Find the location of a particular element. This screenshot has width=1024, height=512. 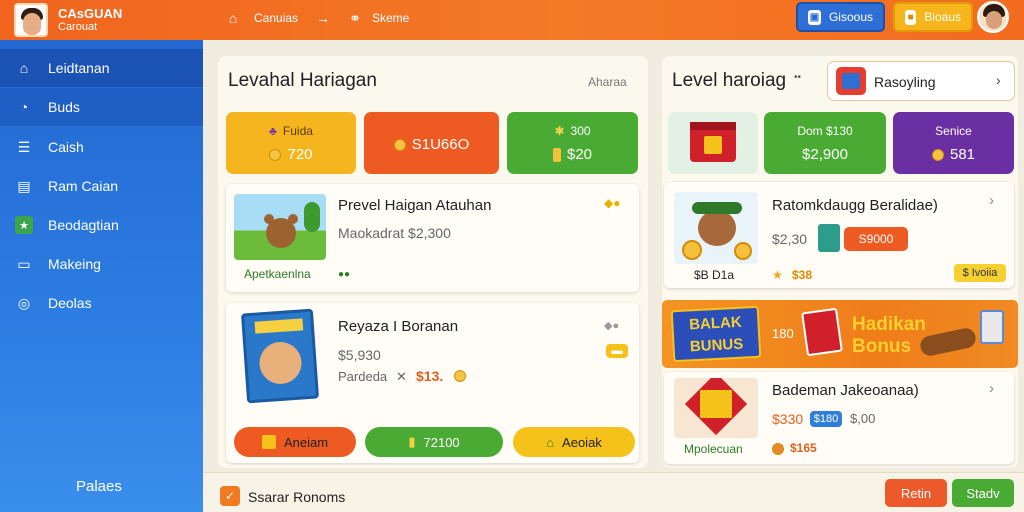

btn-label: 72100 is located at coordinates (441, 442).